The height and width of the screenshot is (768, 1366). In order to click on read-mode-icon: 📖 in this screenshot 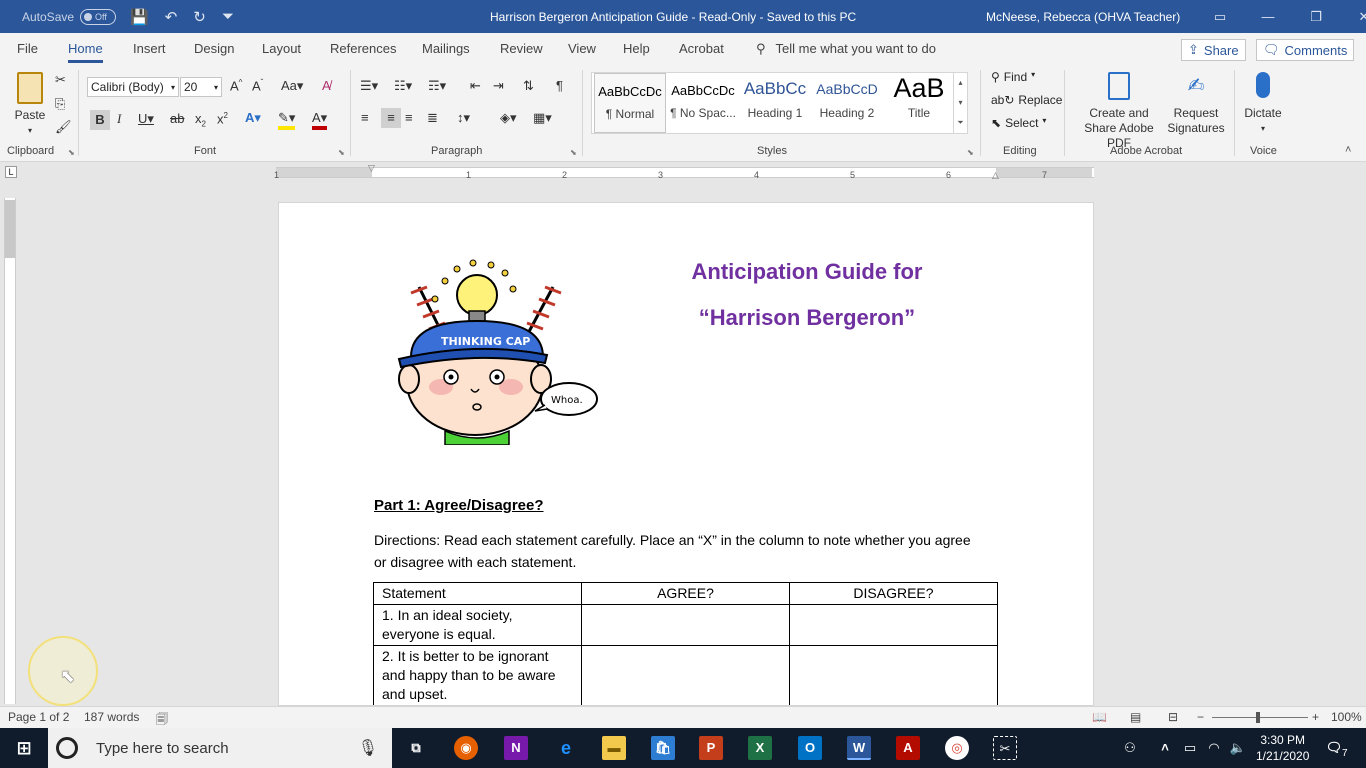, I will do `click(1099, 717)`.